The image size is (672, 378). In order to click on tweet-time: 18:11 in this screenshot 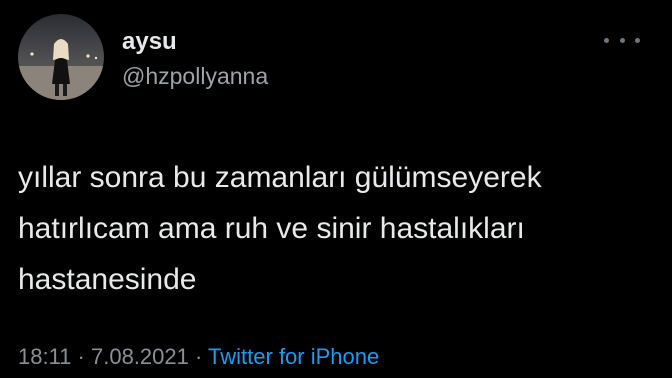, I will do `click(44, 356)`.